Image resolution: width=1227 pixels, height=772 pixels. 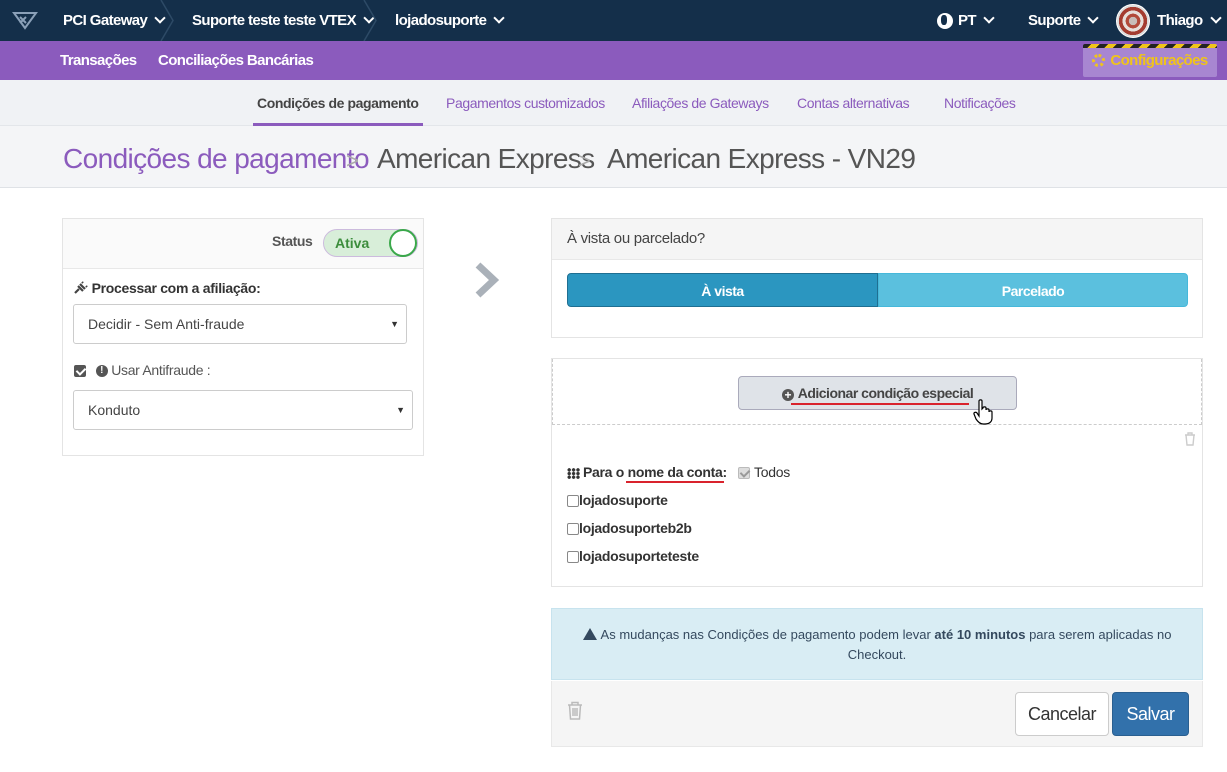 What do you see at coordinates (589, 634) in the screenshot?
I see `warning-icon` at bounding box center [589, 634].